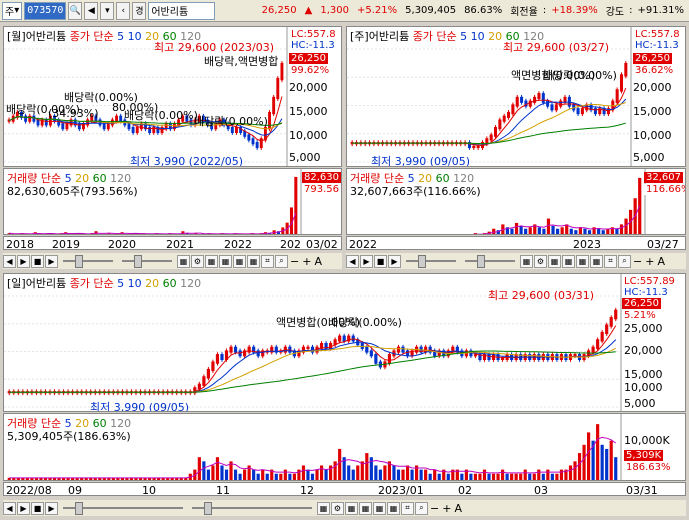 This screenshot has height=520, width=689. I want to click on search-icon: 🔍, so click(75, 10).